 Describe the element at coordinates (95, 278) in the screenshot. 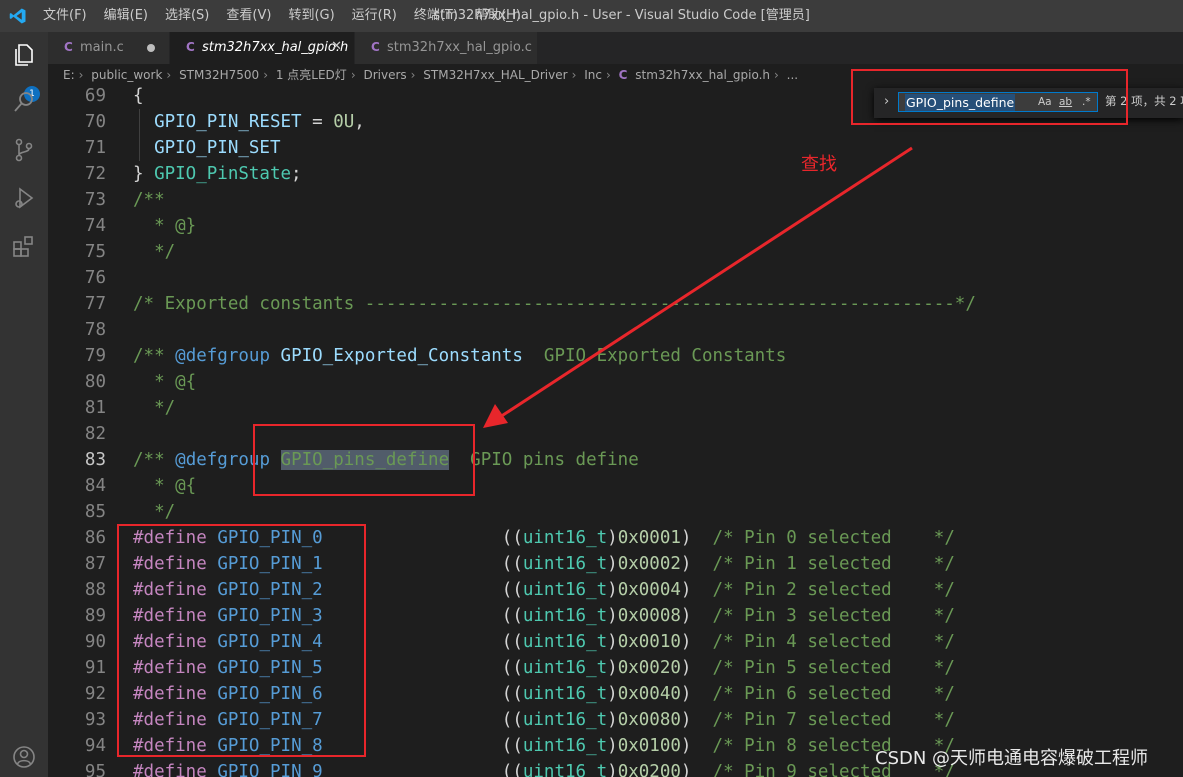

I see `line-number: 76` at that location.